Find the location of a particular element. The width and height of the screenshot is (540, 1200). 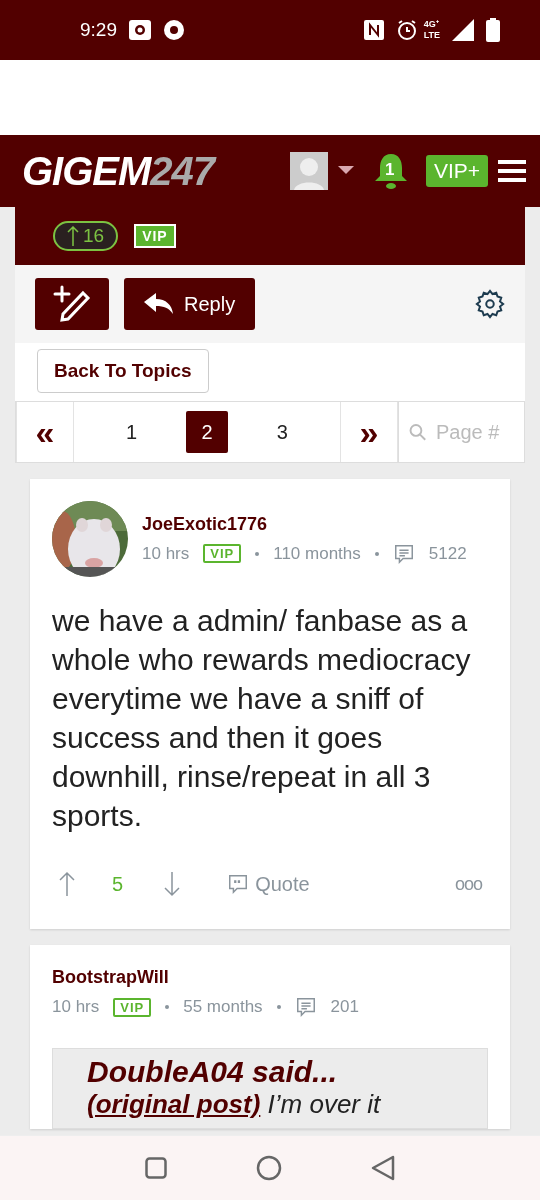

original-post-link: (original post) is located at coordinates (174, 1104).